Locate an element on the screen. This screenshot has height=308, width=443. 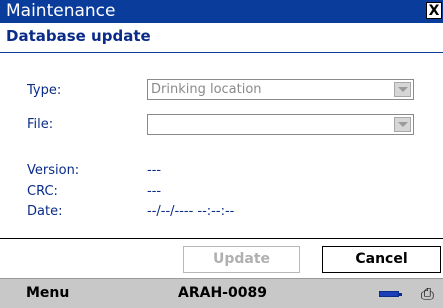
date-value: --/--/---- --:--:-- is located at coordinates (191, 211).